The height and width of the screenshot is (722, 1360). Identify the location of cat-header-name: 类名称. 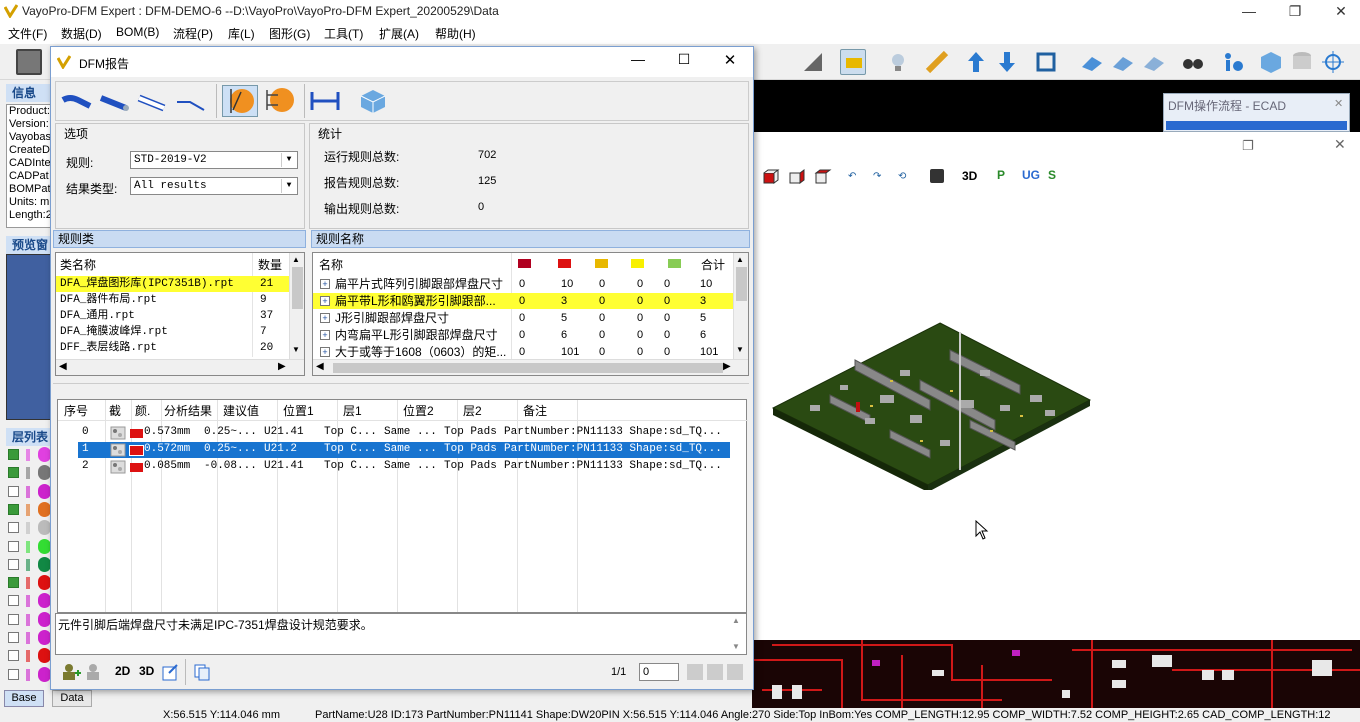
(78, 264).